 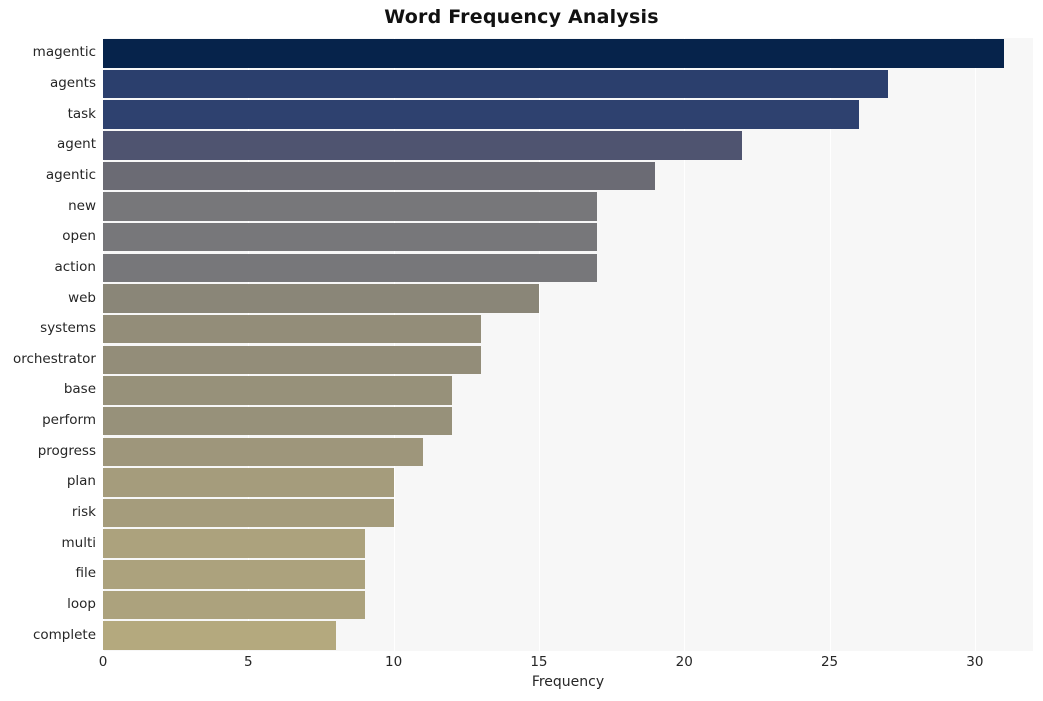 What do you see at coordinates (82, 297) in the screenshot?
I see `y-tick-label: web` at bounding box center [82, 297].